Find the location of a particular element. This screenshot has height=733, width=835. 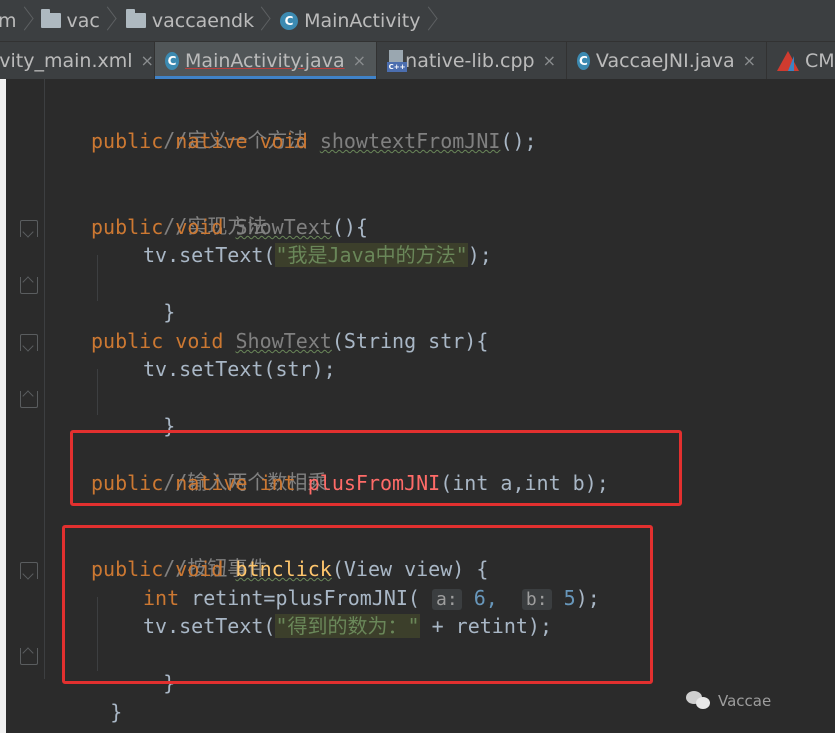

breadcrumb-item-m: m is located at coordinates (17, 20).